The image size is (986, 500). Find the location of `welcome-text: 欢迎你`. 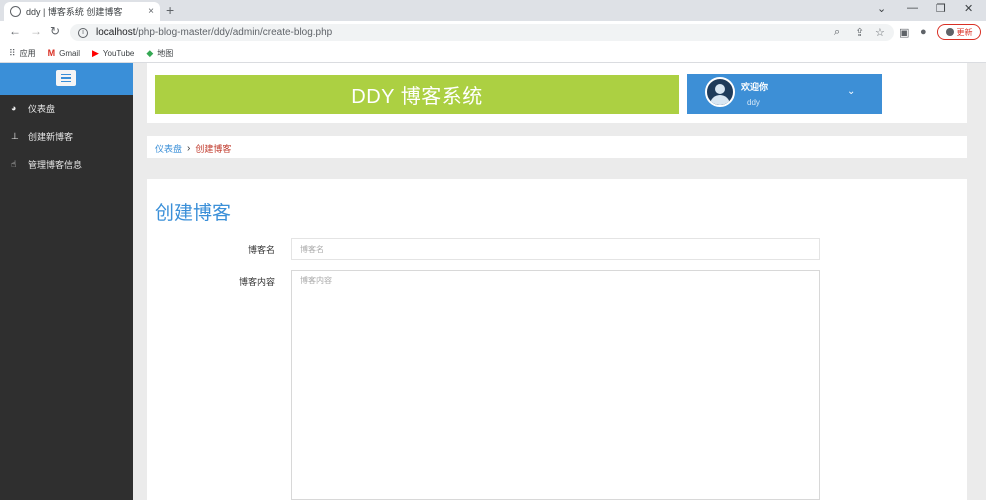

welcome-text: 欢迎你 is located at coordinates (755, 87).